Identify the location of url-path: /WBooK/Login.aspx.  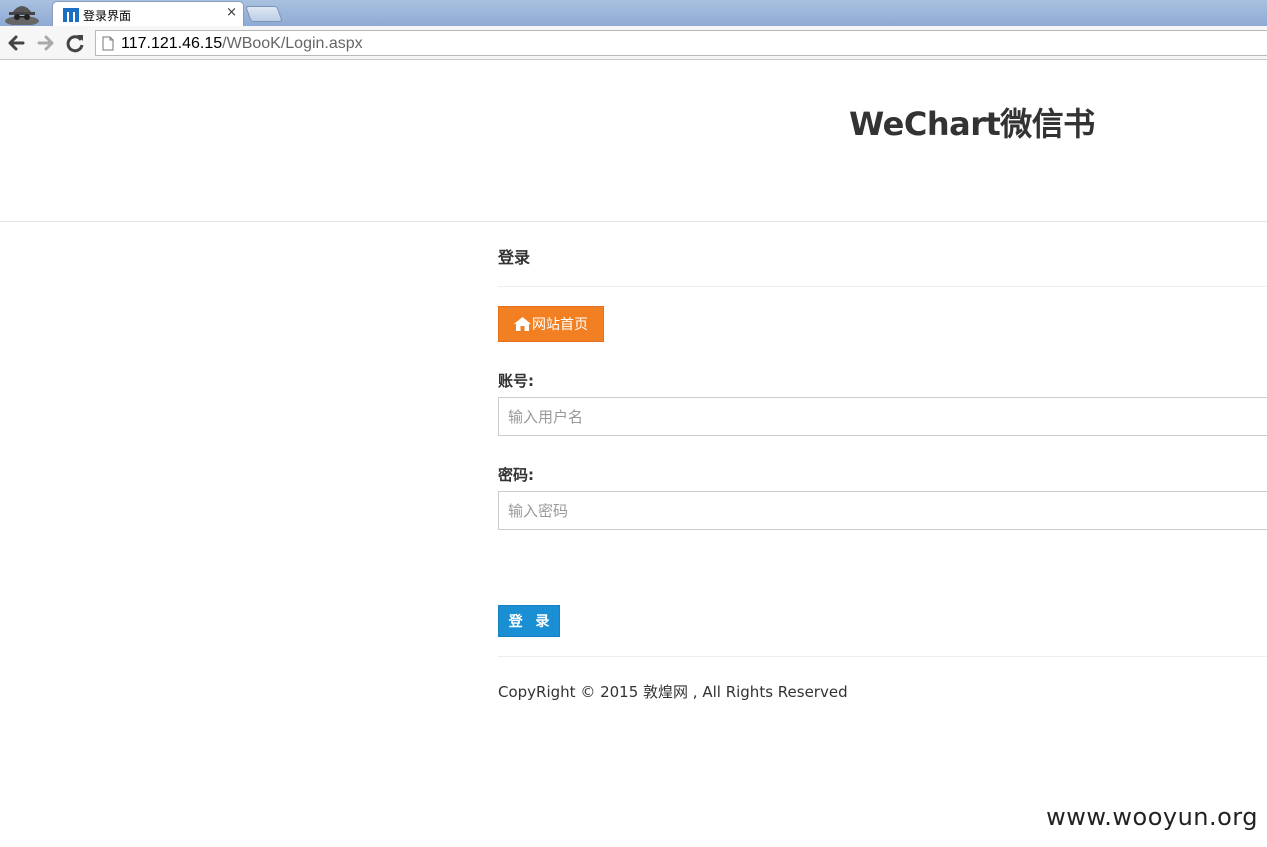
(292, 43).